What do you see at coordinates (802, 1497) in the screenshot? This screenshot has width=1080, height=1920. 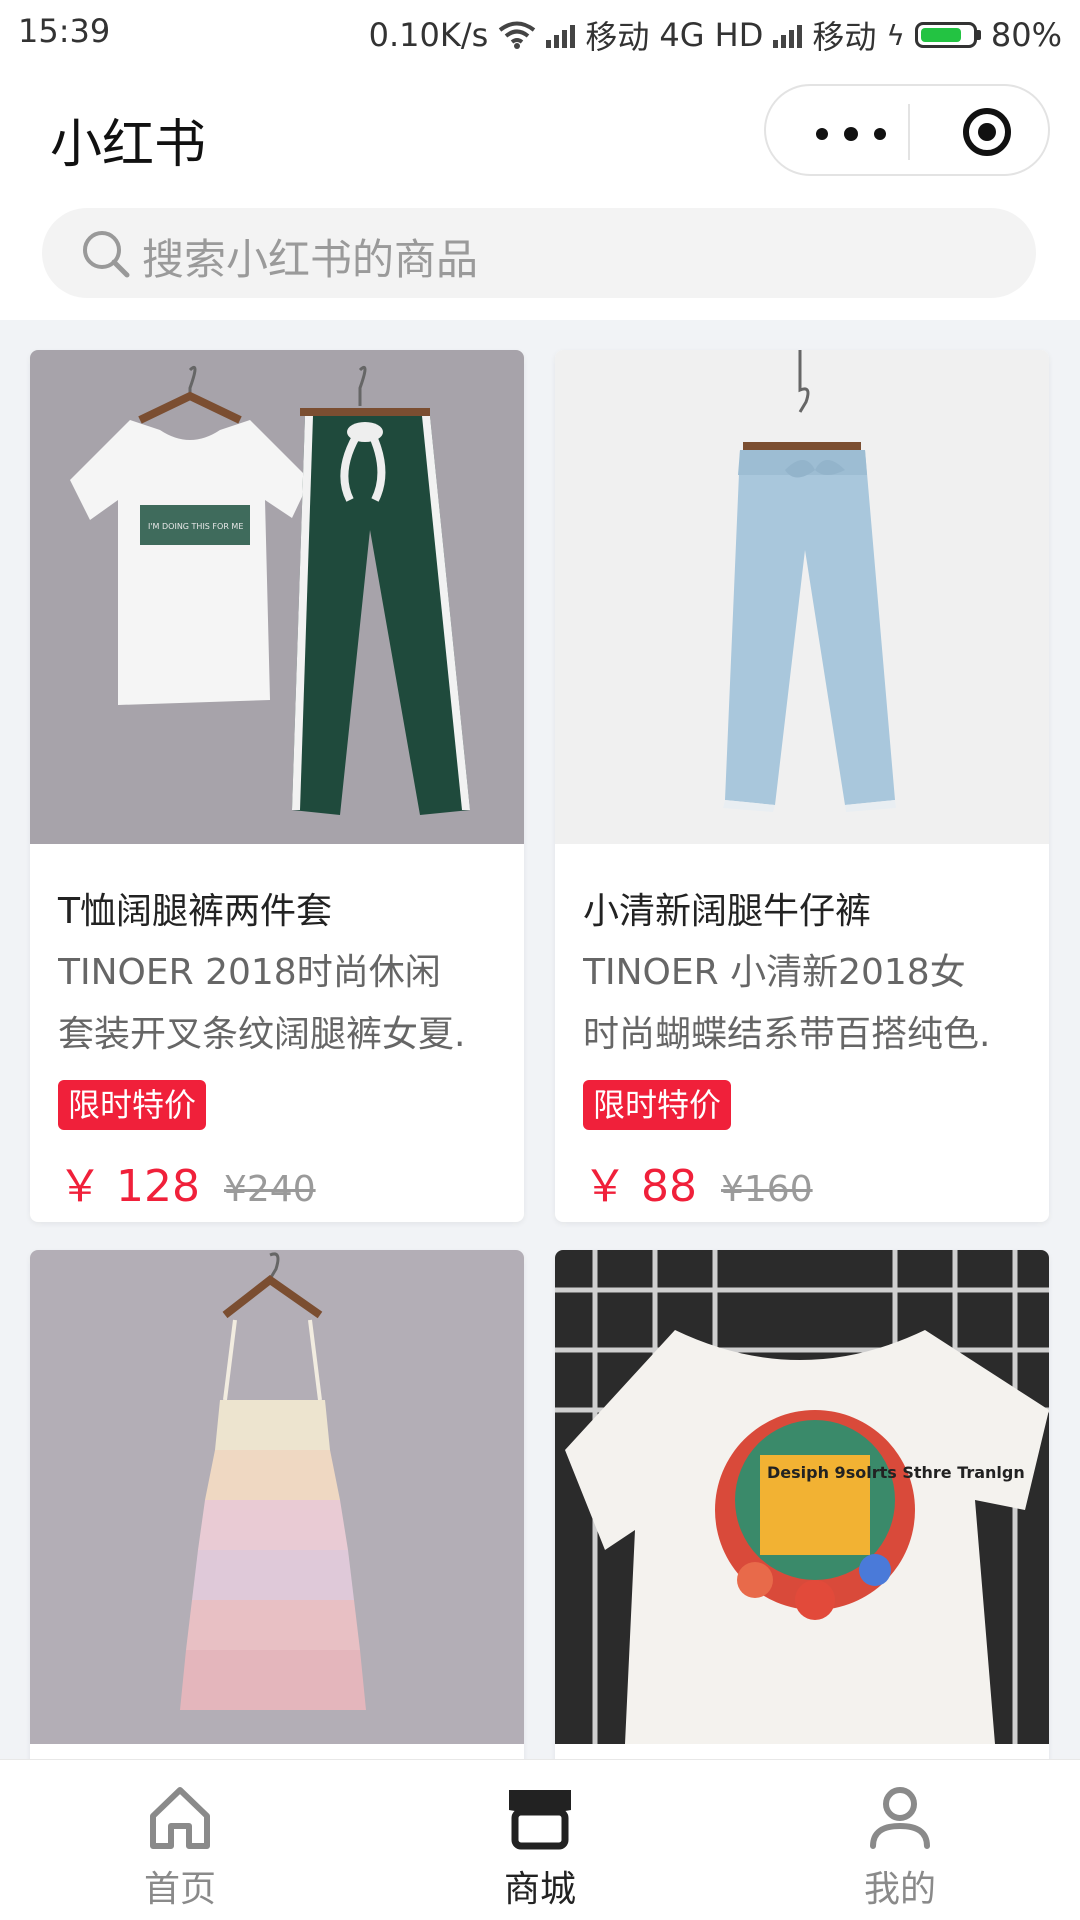 I see `printed-white-tshirt-photo: Desiph 9solrts Sthre Tranlgn` at bounding box center [802, 1497].